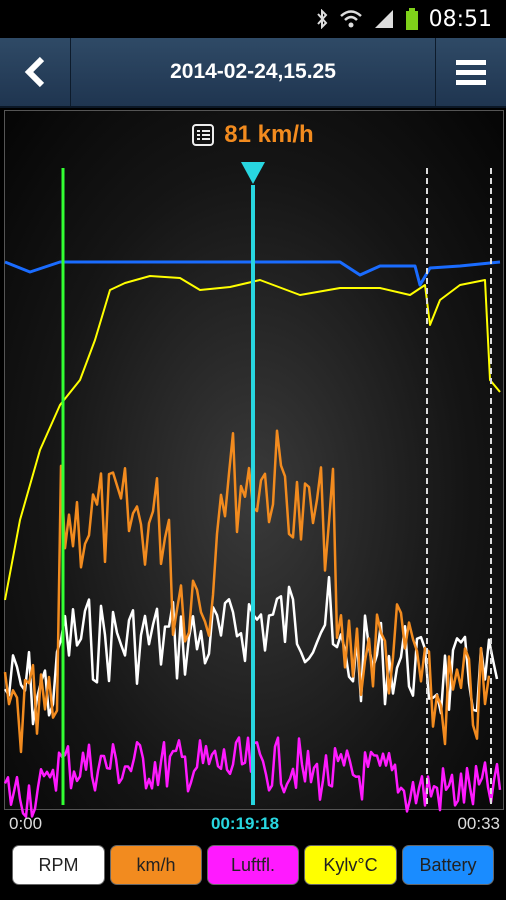  I want to click on back-button, so click(35, 72).